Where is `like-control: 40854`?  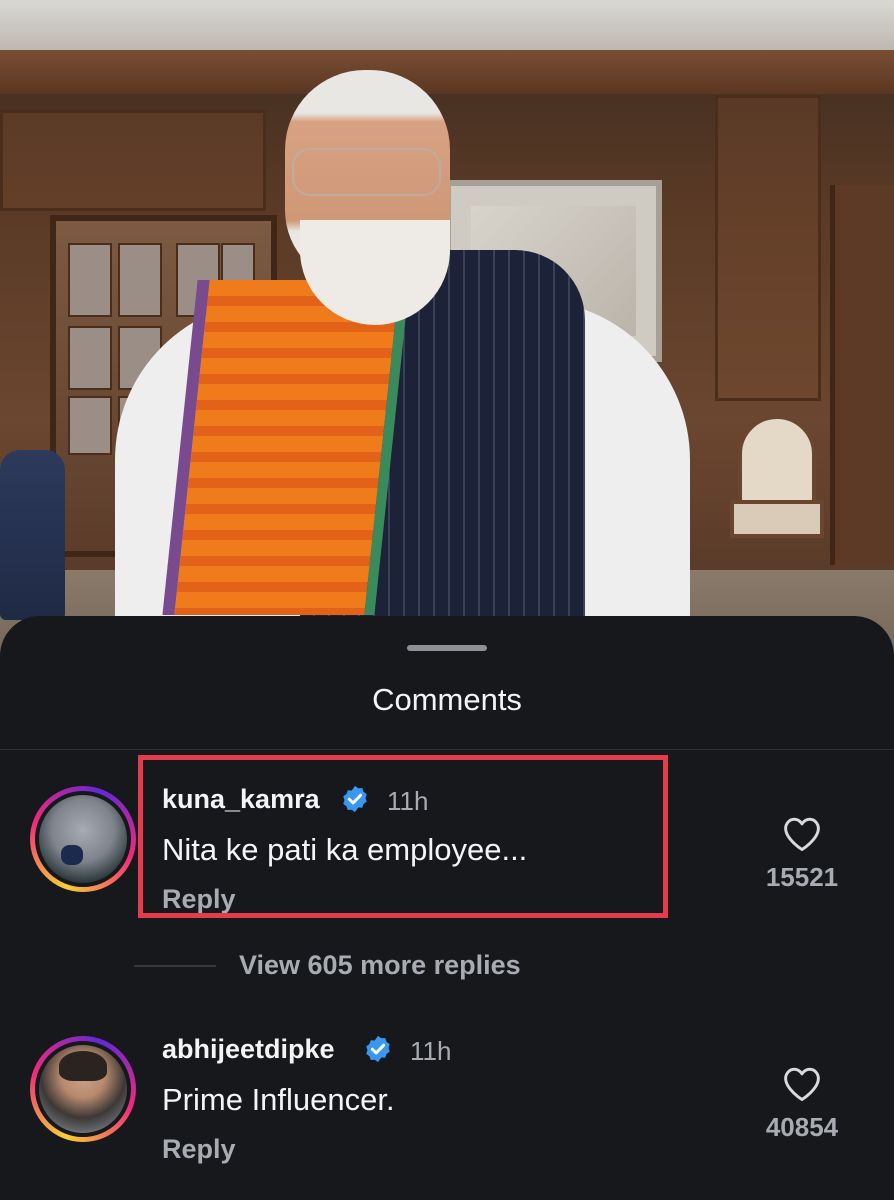
like-control: 40854 is located at coordinates (802, 1104).